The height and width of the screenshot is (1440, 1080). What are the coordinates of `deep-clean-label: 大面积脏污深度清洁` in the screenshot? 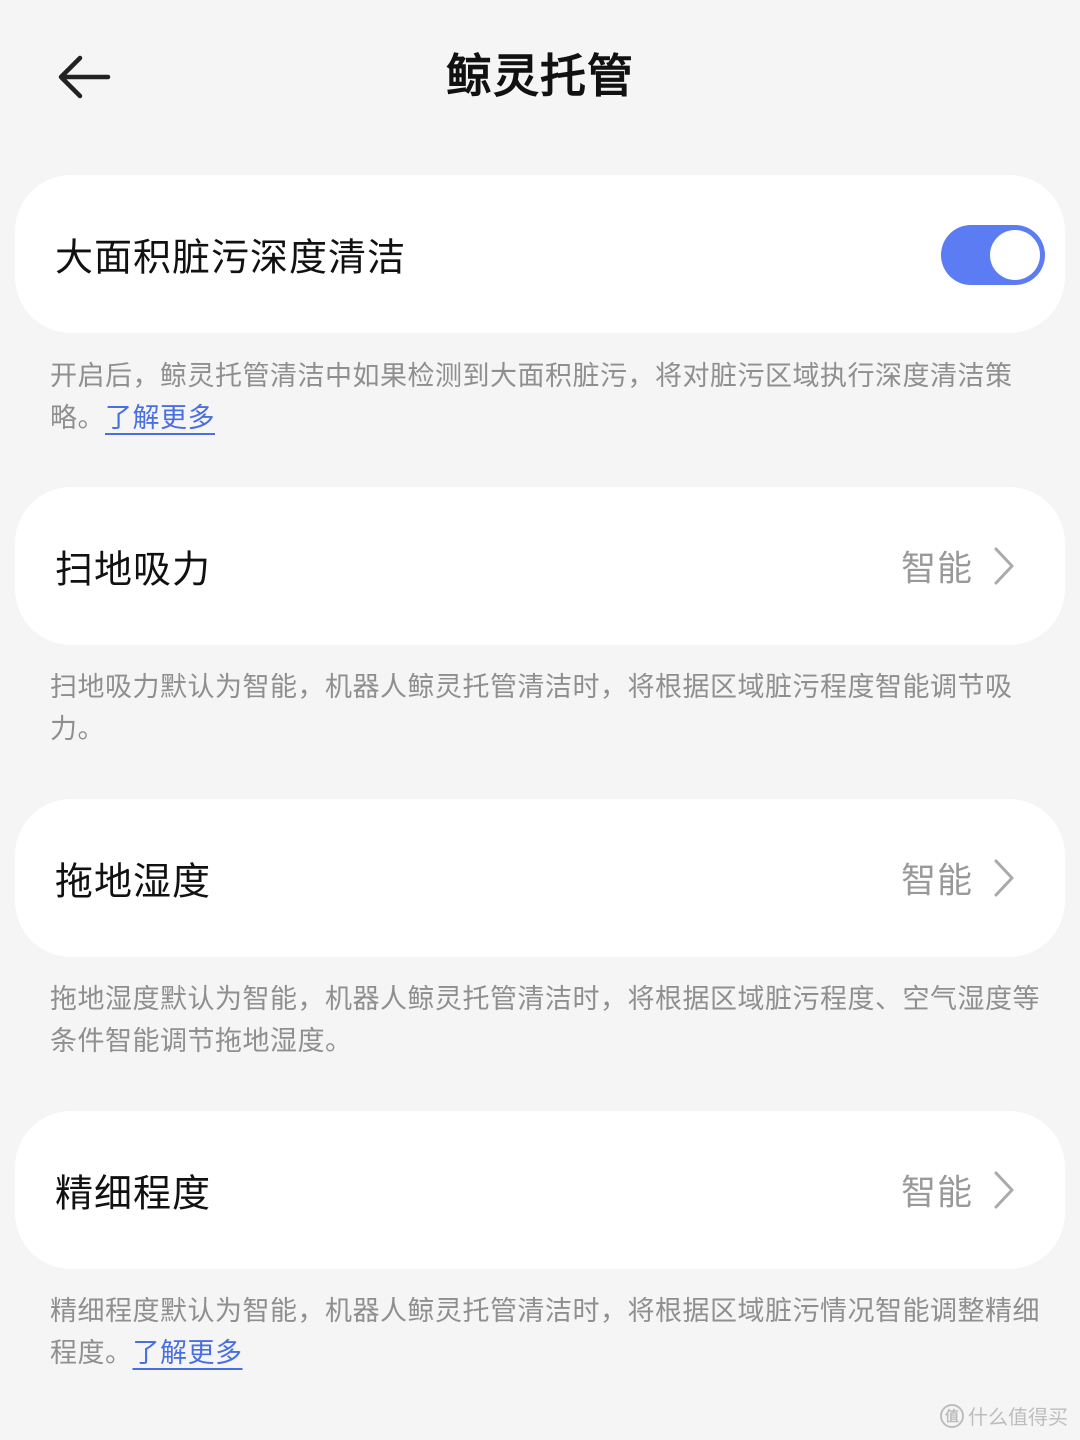 It's located at (231, 257).